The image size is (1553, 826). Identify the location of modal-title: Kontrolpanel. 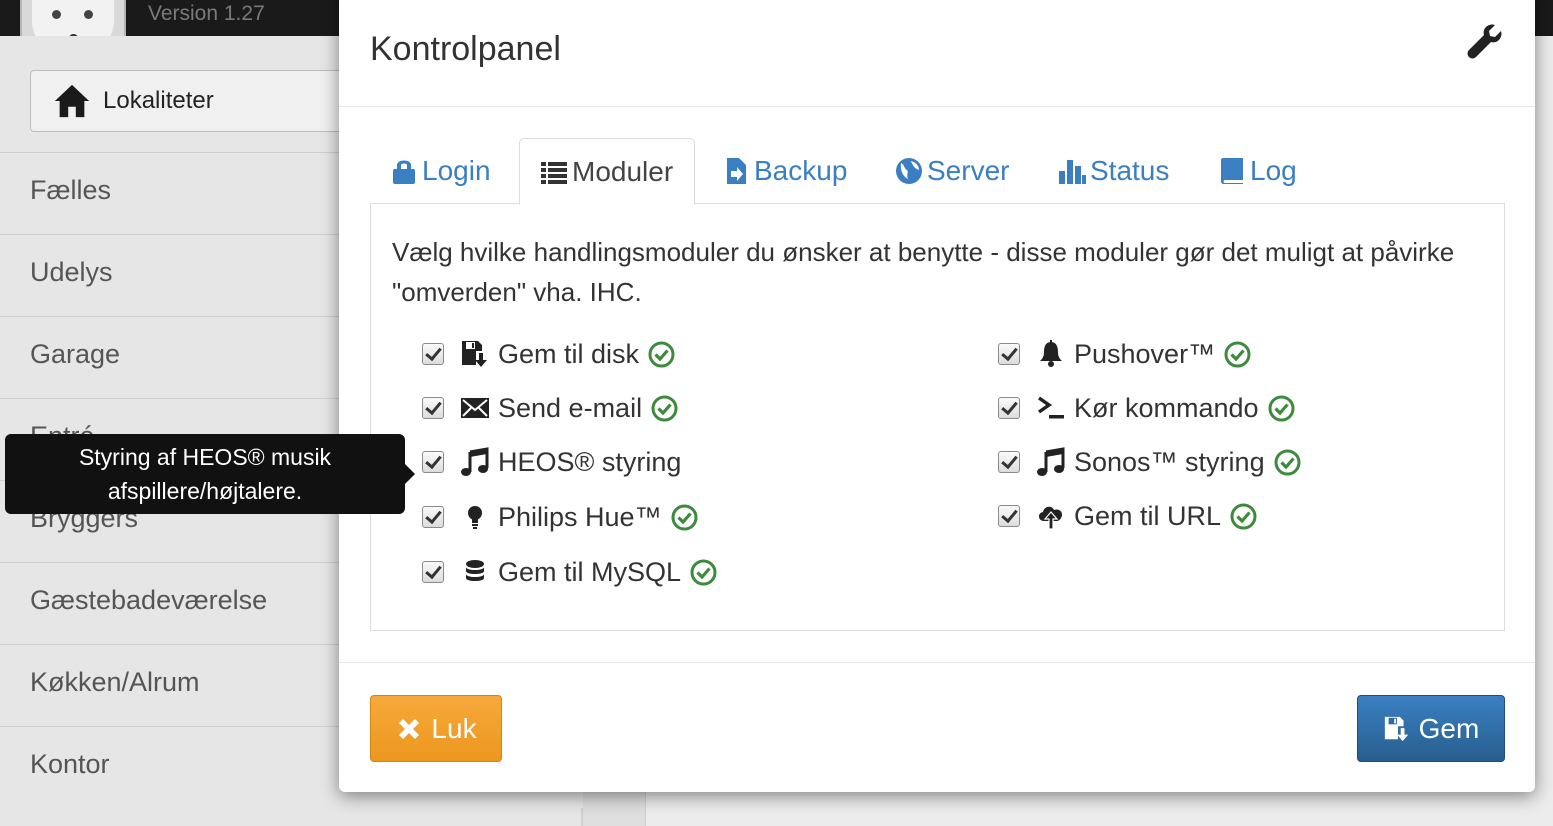
(465, 49).